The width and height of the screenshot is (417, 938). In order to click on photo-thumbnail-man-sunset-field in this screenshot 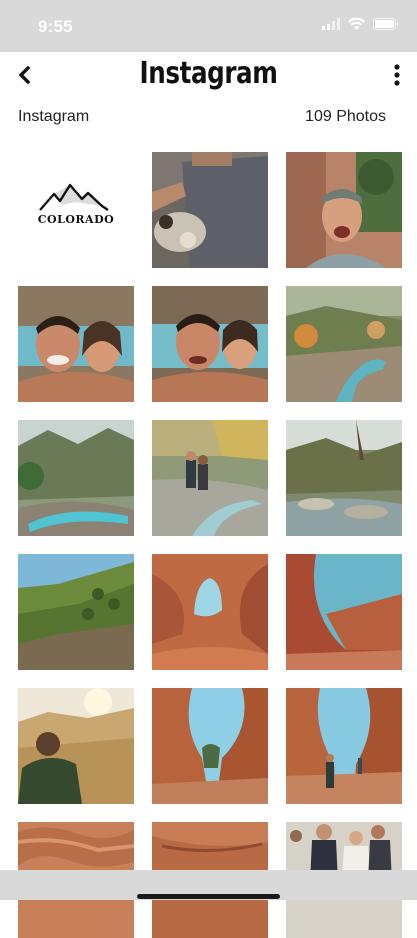, I will do `click(76, 746)`.